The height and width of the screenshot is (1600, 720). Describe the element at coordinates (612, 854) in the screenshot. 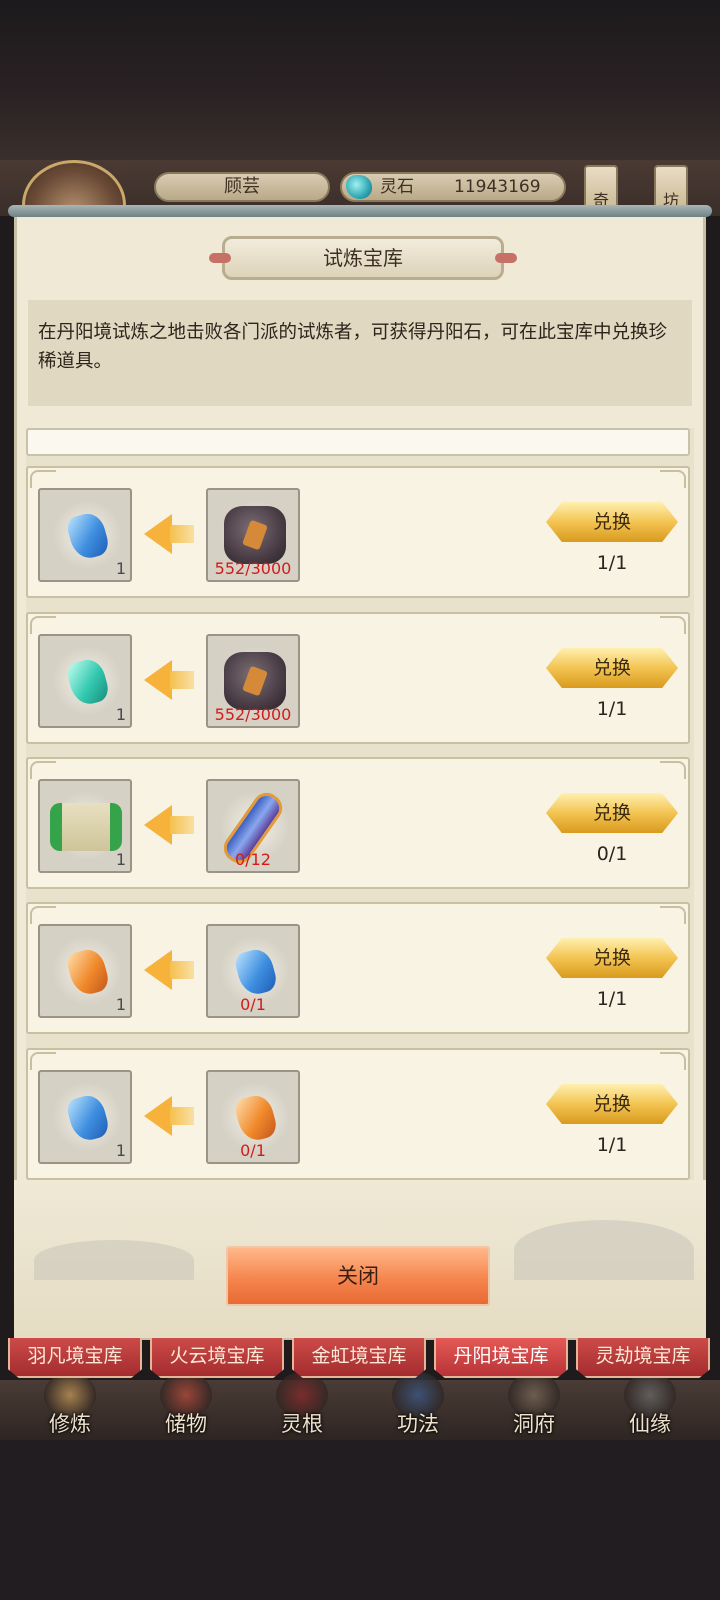

I see `exchange-limit: 0/1` at that location.